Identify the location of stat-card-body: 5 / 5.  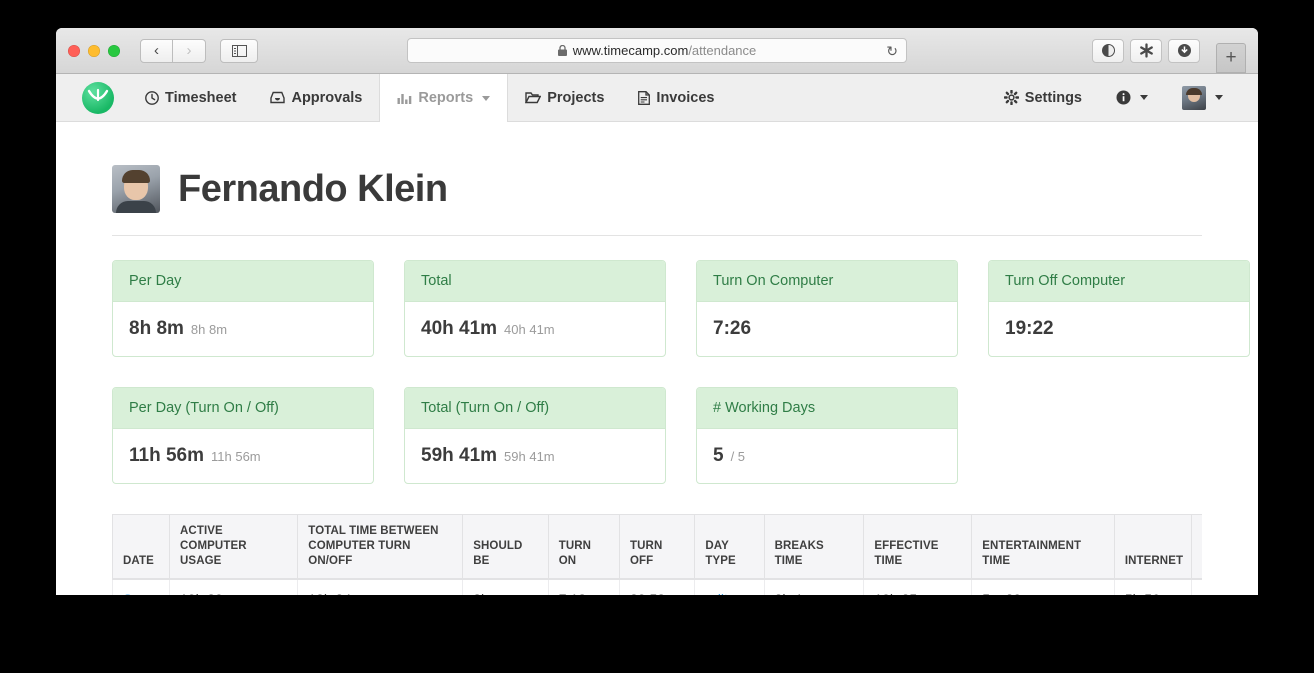
(827, 456).